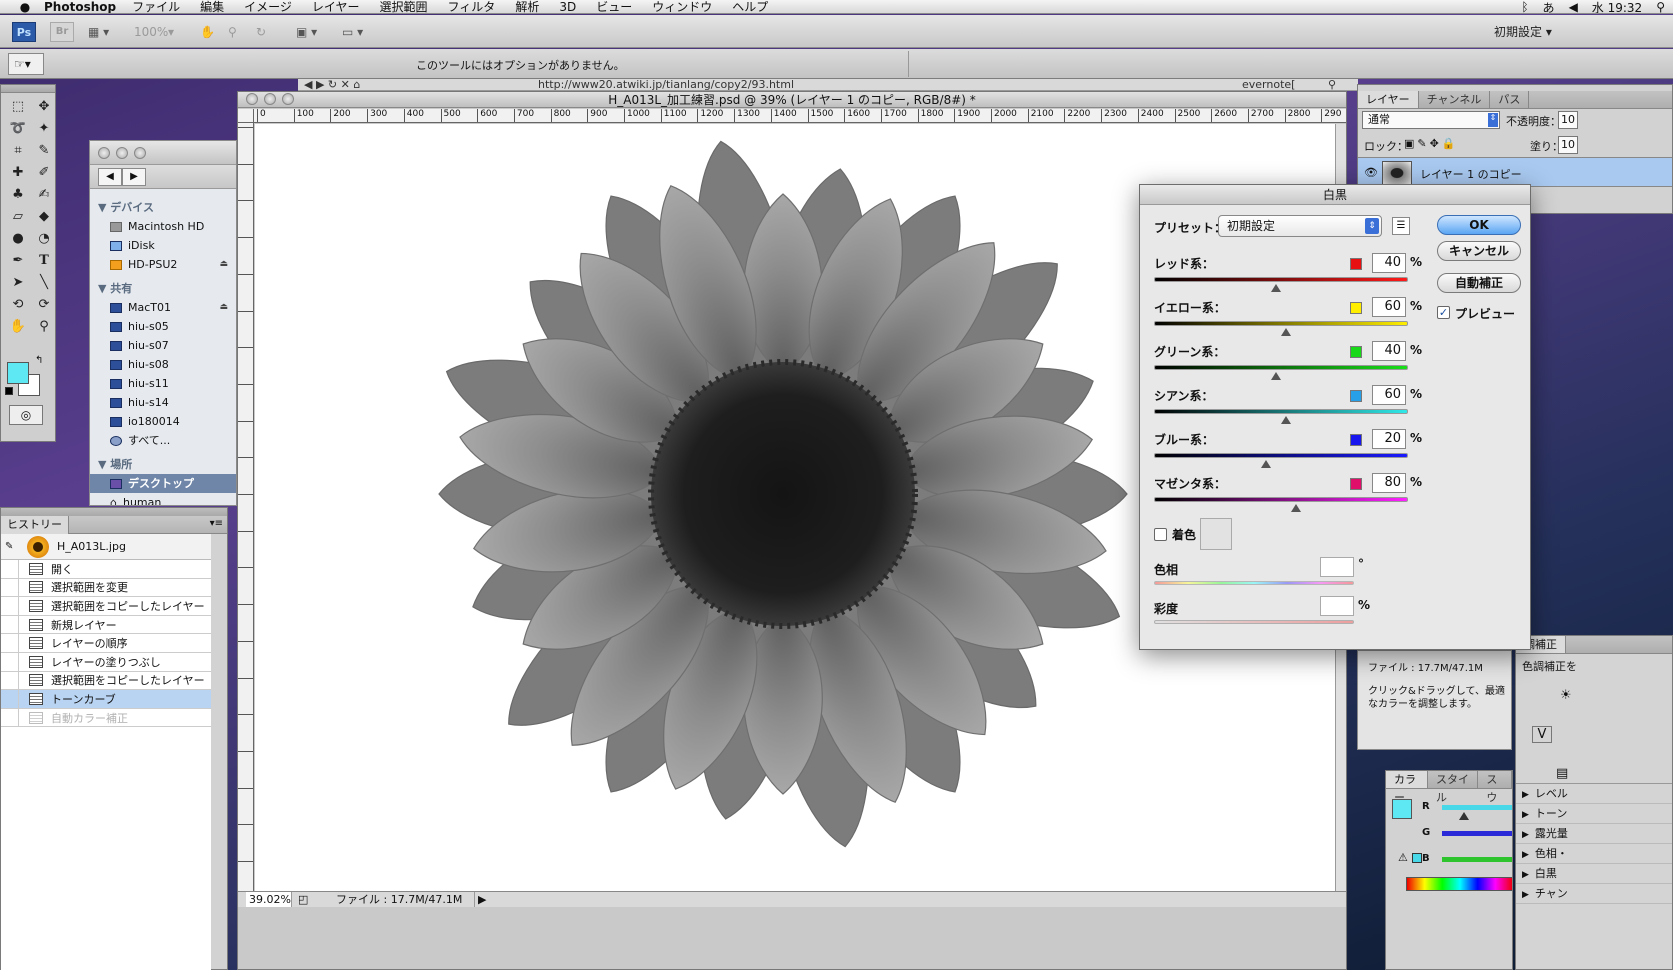  Describe the element at coordinates (1594, 874) in the screenshot. I see `adjustment-preset-item: ▶ 白黒` at that location.